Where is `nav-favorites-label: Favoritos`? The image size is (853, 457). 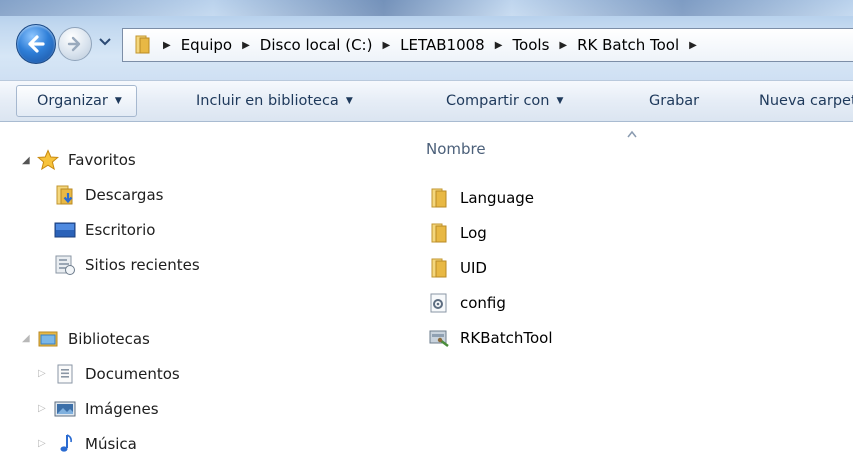 nav-favorites-label: Favoritos is located at coordinates (102, 160).